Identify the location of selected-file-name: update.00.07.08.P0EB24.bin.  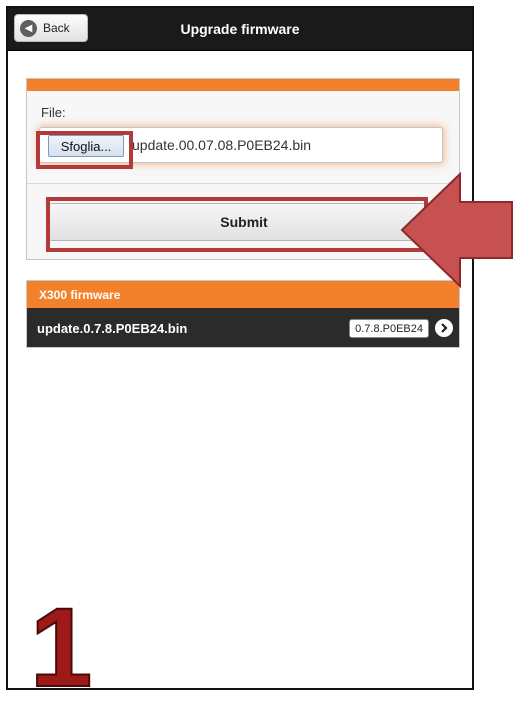
(222, 145).